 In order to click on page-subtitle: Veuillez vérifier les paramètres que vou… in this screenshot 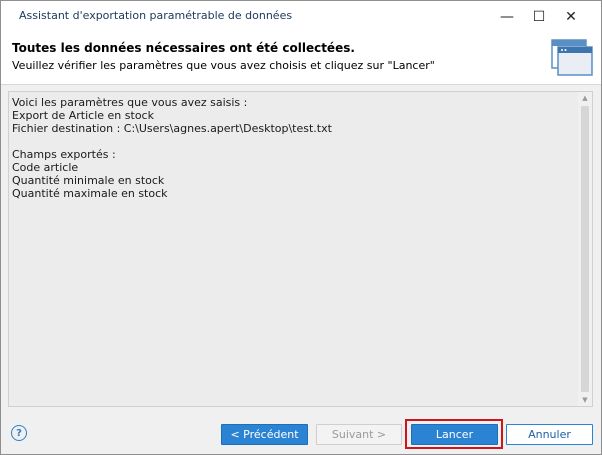, I will do `click(223, 65)`.